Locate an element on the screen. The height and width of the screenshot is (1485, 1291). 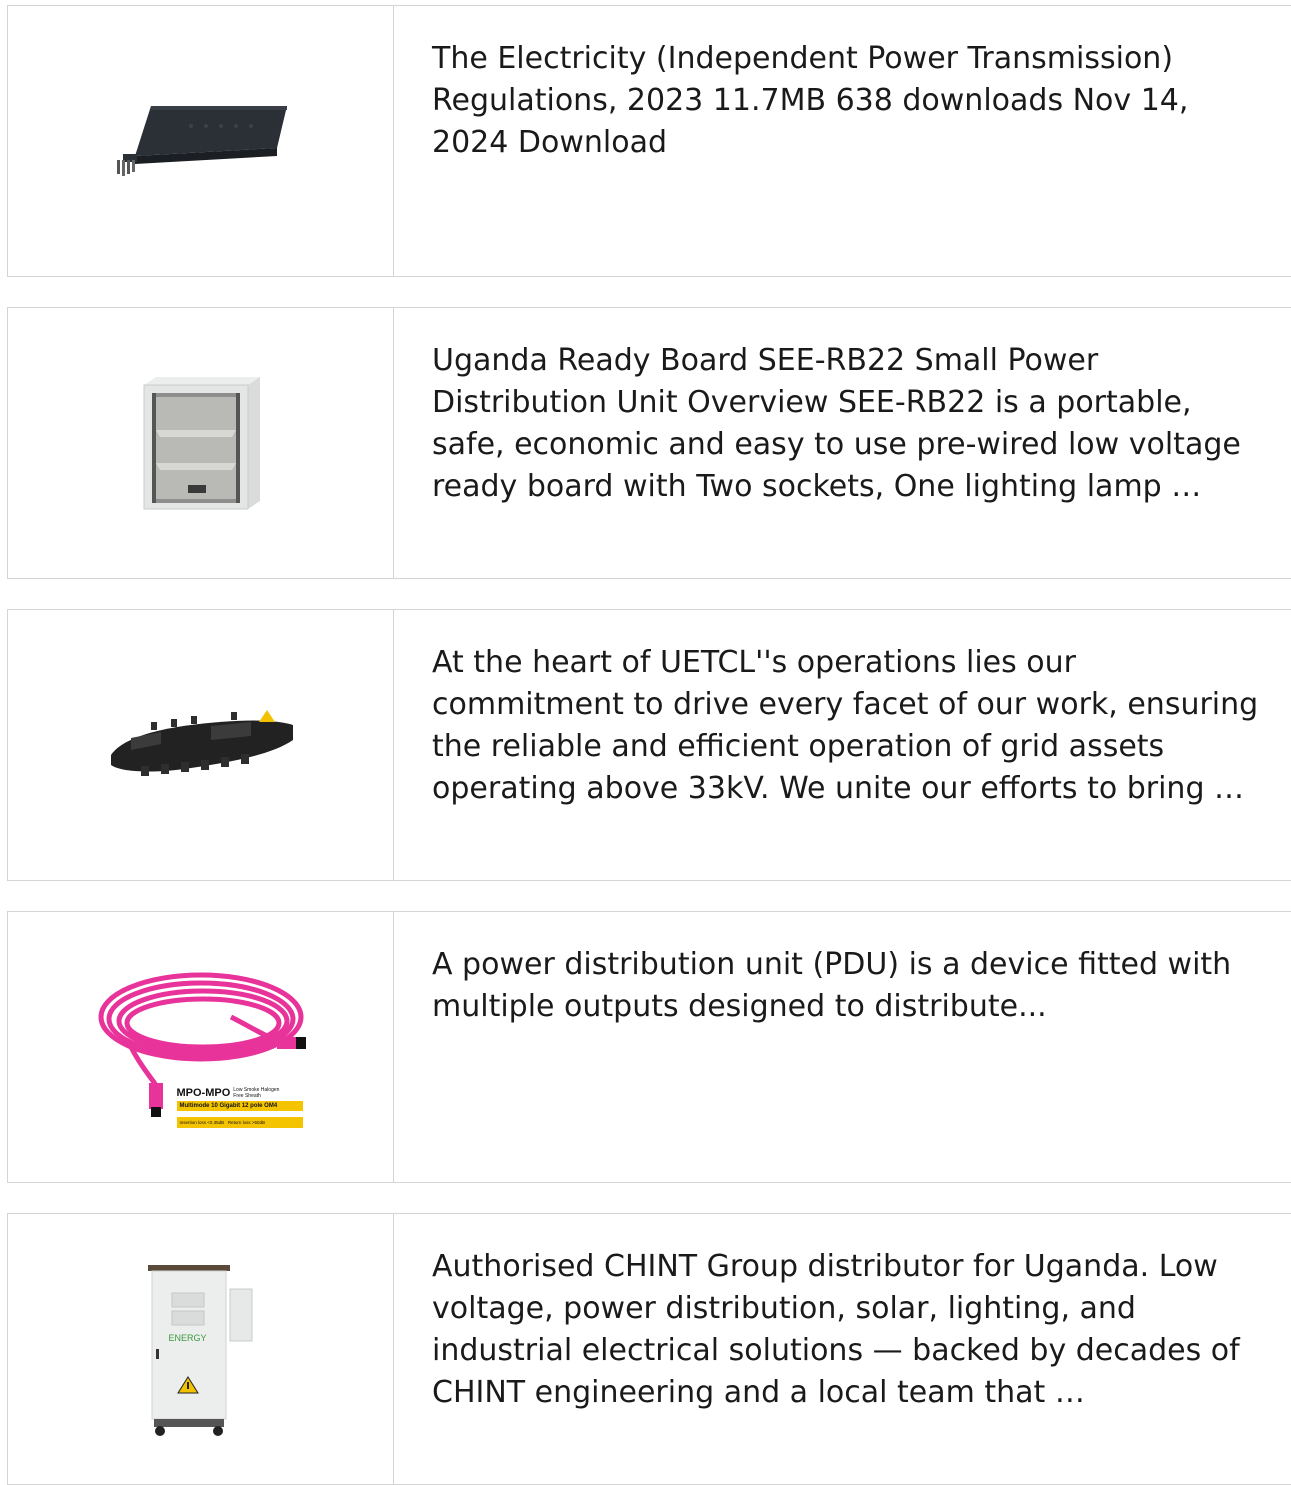
label-band: Multimode 10 Gigabit 12 pole OM4 is located at coordinates (239, 1106).